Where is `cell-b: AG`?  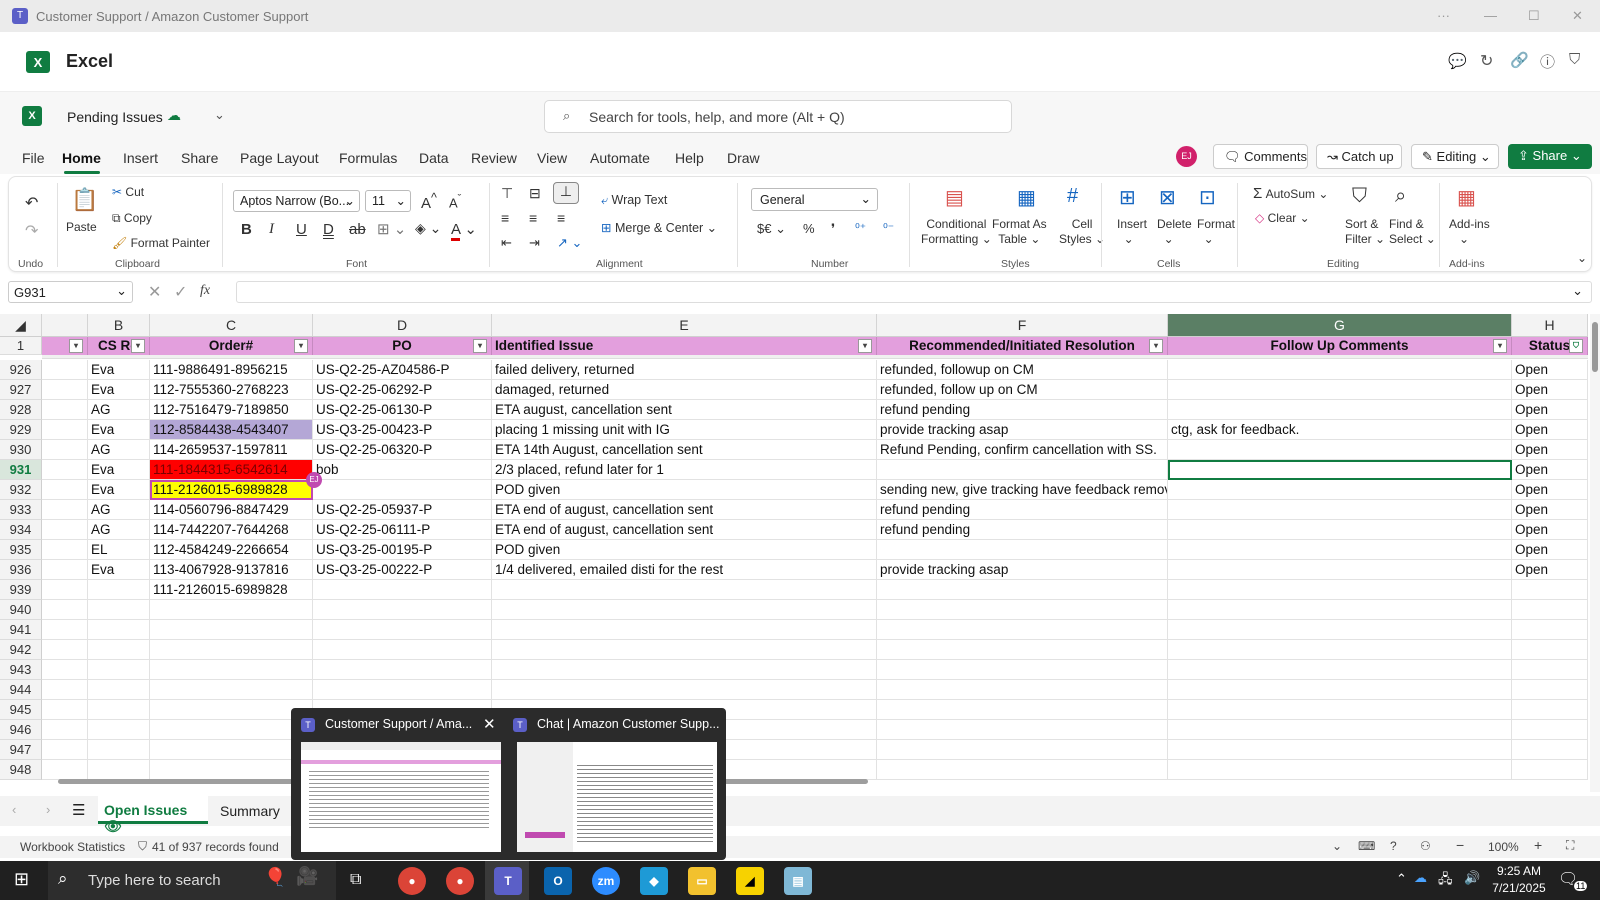 cell-b: AG is located at coordinates (119, 530).